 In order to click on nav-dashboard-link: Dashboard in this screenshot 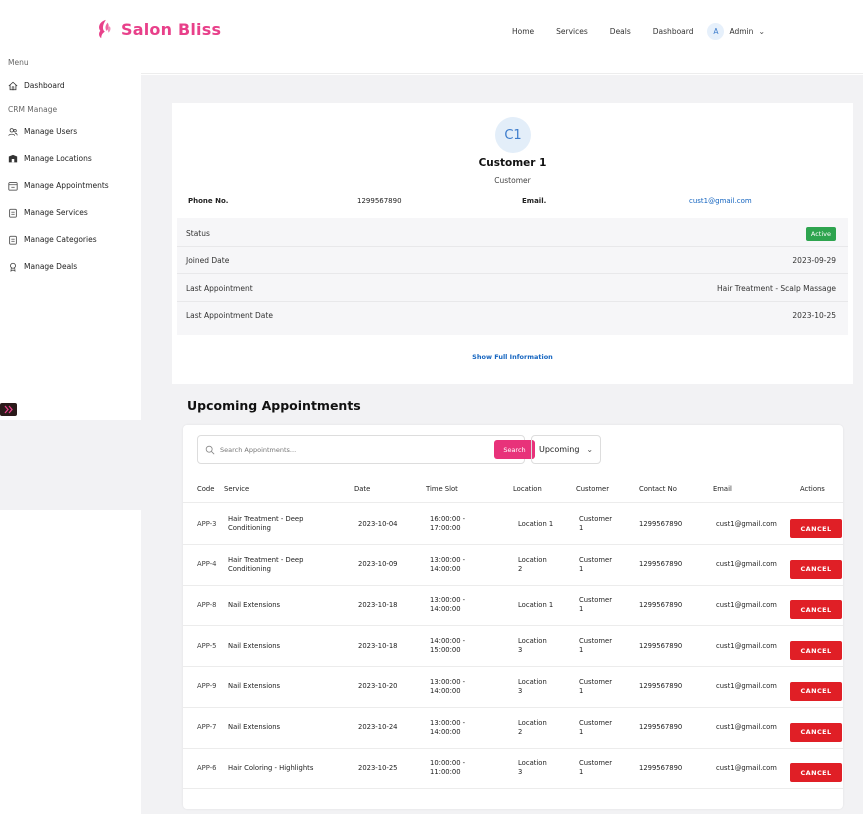, I will do `click(673, 31)`.